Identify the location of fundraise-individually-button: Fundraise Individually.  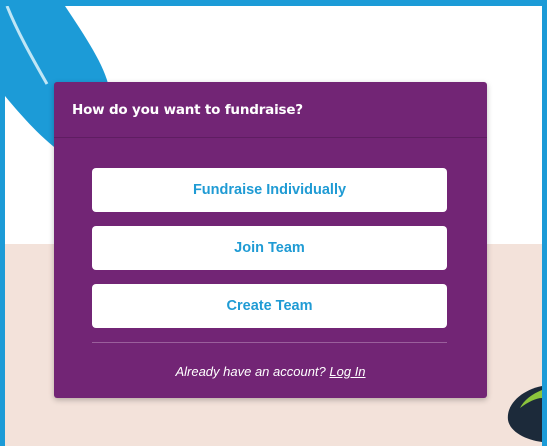
(269, 190).